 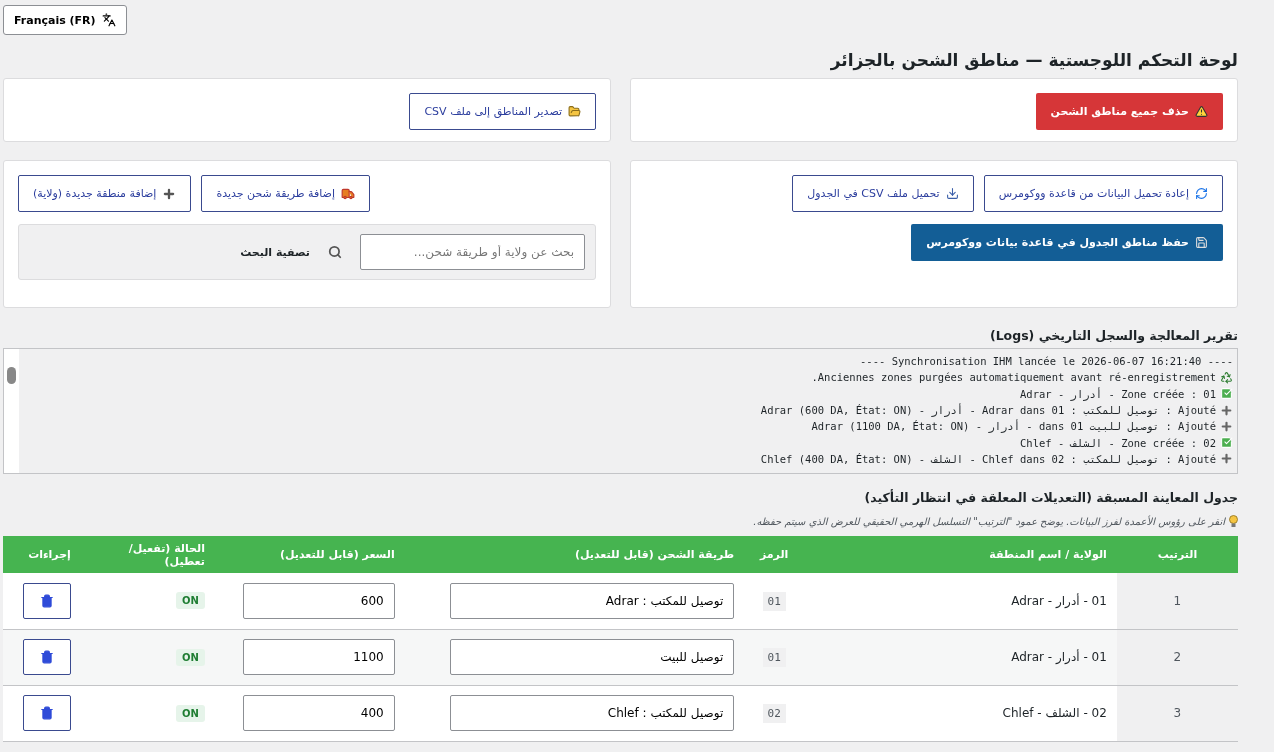 What do you see at coordinates (285, 193) in the screenshot?
I see `add-method-button: إضافة طريقة شحن جديدة` at bounding box center [285, 193].